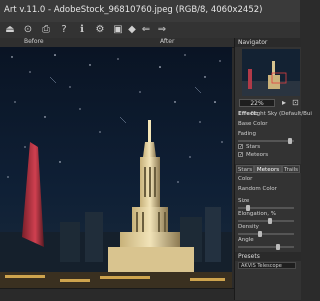 Image resolution: width=320 pixels, height=301 pixels. Describe the element at coordinates (245, 169) in the screenshot. I see `tab-stars: Stars` at that location.